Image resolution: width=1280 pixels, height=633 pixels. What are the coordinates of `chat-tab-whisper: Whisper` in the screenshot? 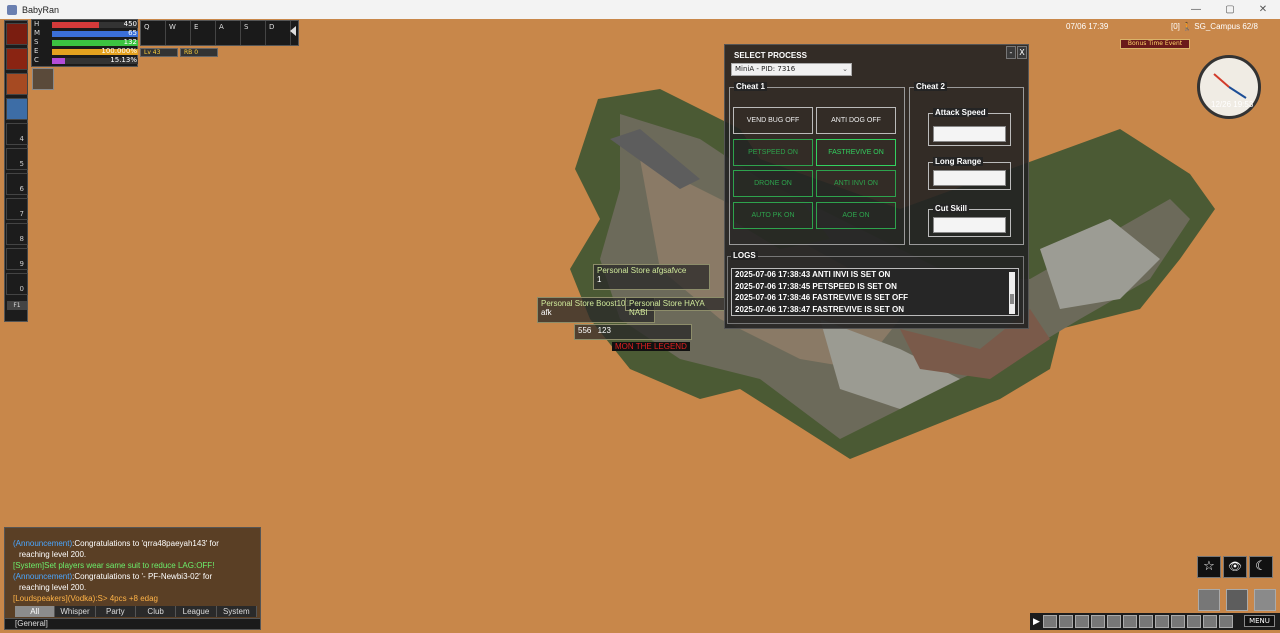 It's located at (75, 611).